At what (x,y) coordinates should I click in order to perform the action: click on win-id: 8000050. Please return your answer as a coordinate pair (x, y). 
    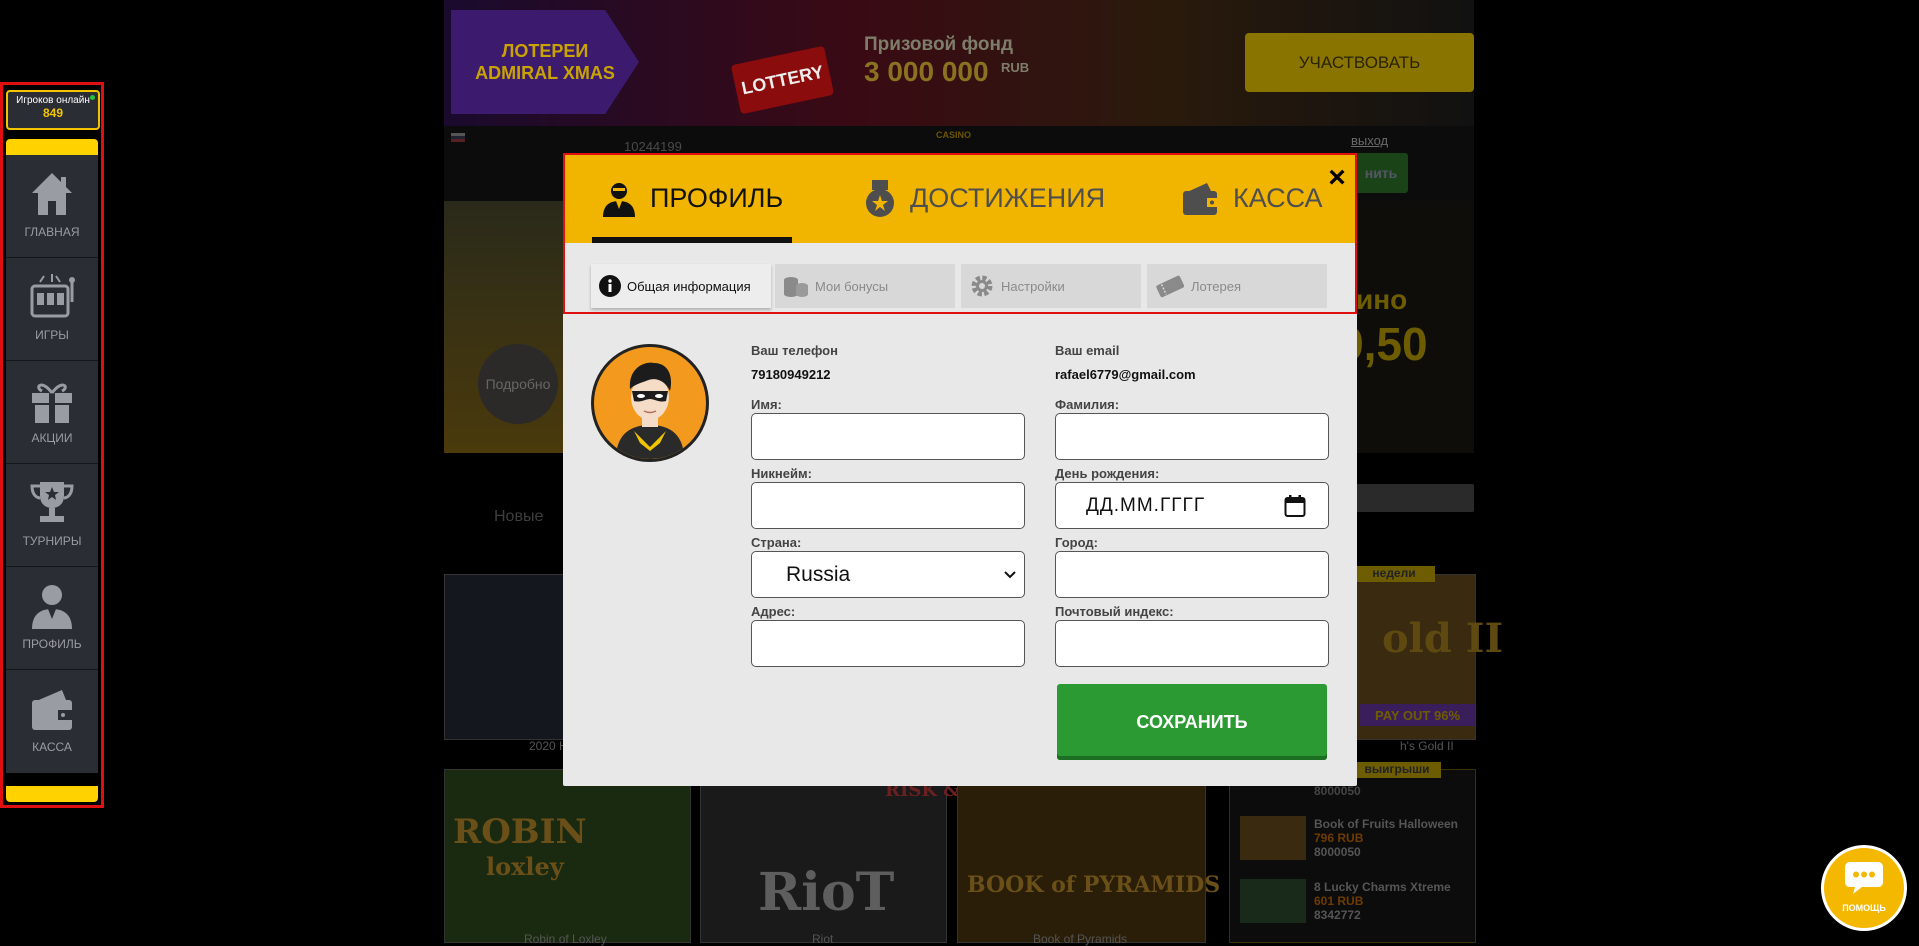
    Looking at the image, I should click on (1337, 852).